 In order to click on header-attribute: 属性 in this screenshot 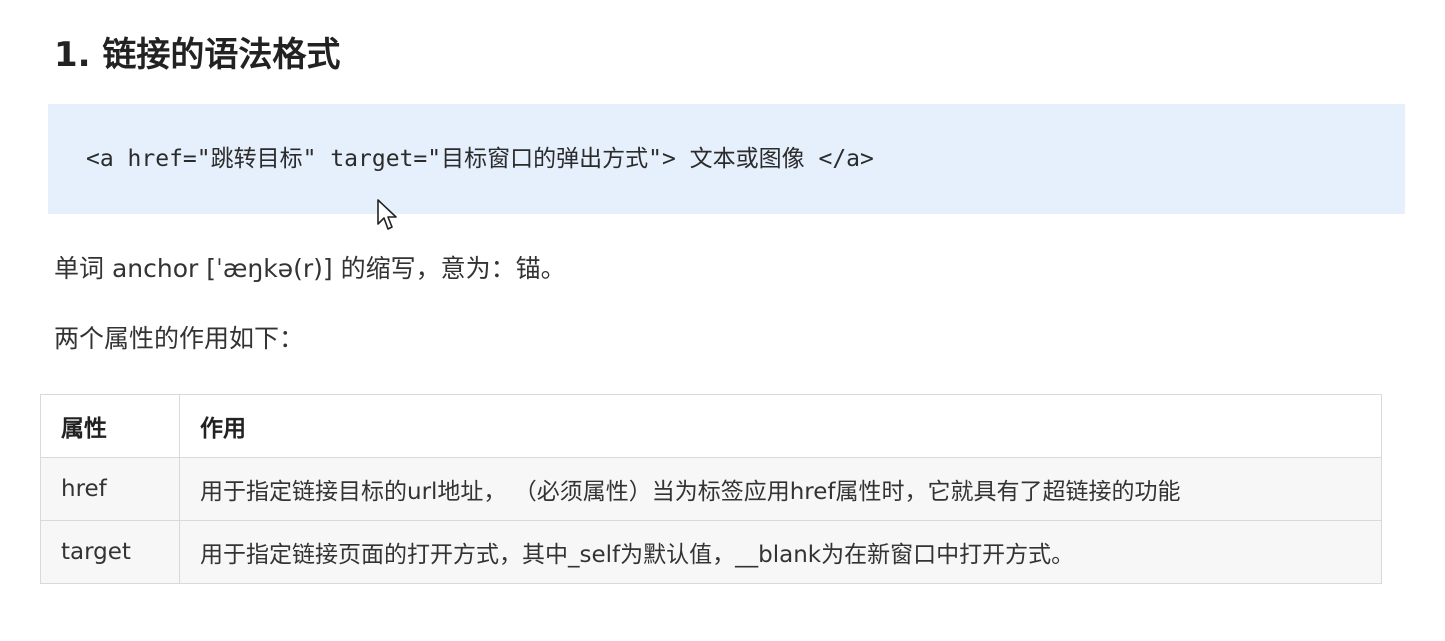, I will do `click(110, 426)`.